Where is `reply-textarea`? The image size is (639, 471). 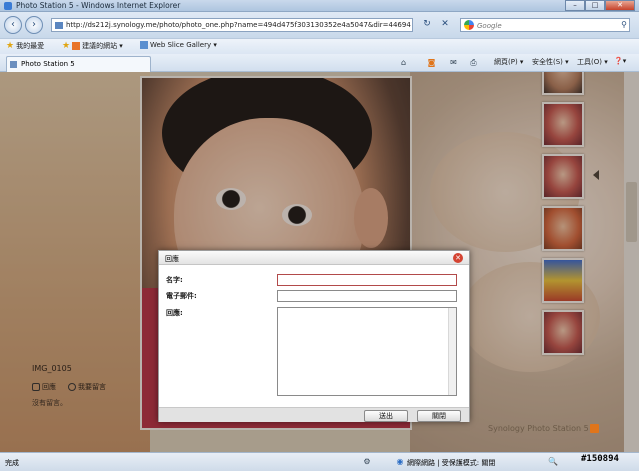 reply-textarea is located at coordinates (367, 351).